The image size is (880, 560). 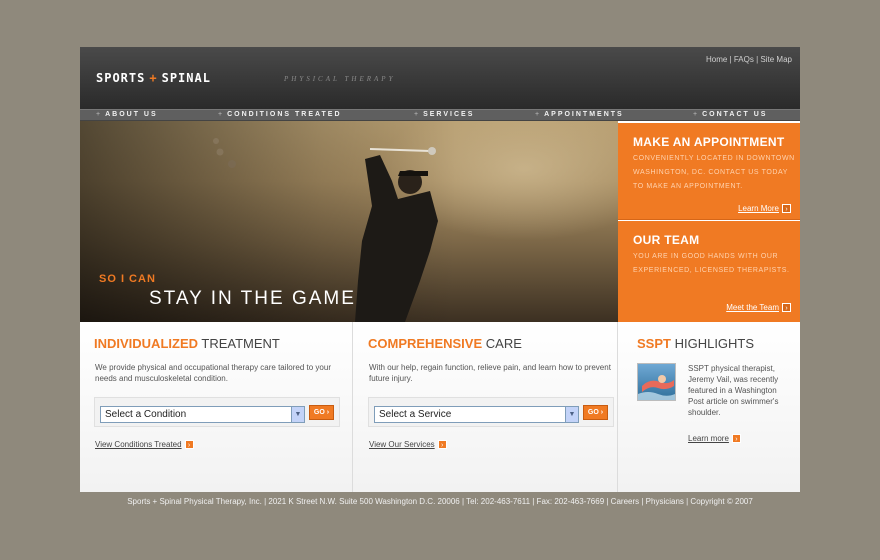 What do you see at coordinates (402, 444) in the screenshot?
I see `view-services-label: View Our Services` at bounding box center [402, 444].